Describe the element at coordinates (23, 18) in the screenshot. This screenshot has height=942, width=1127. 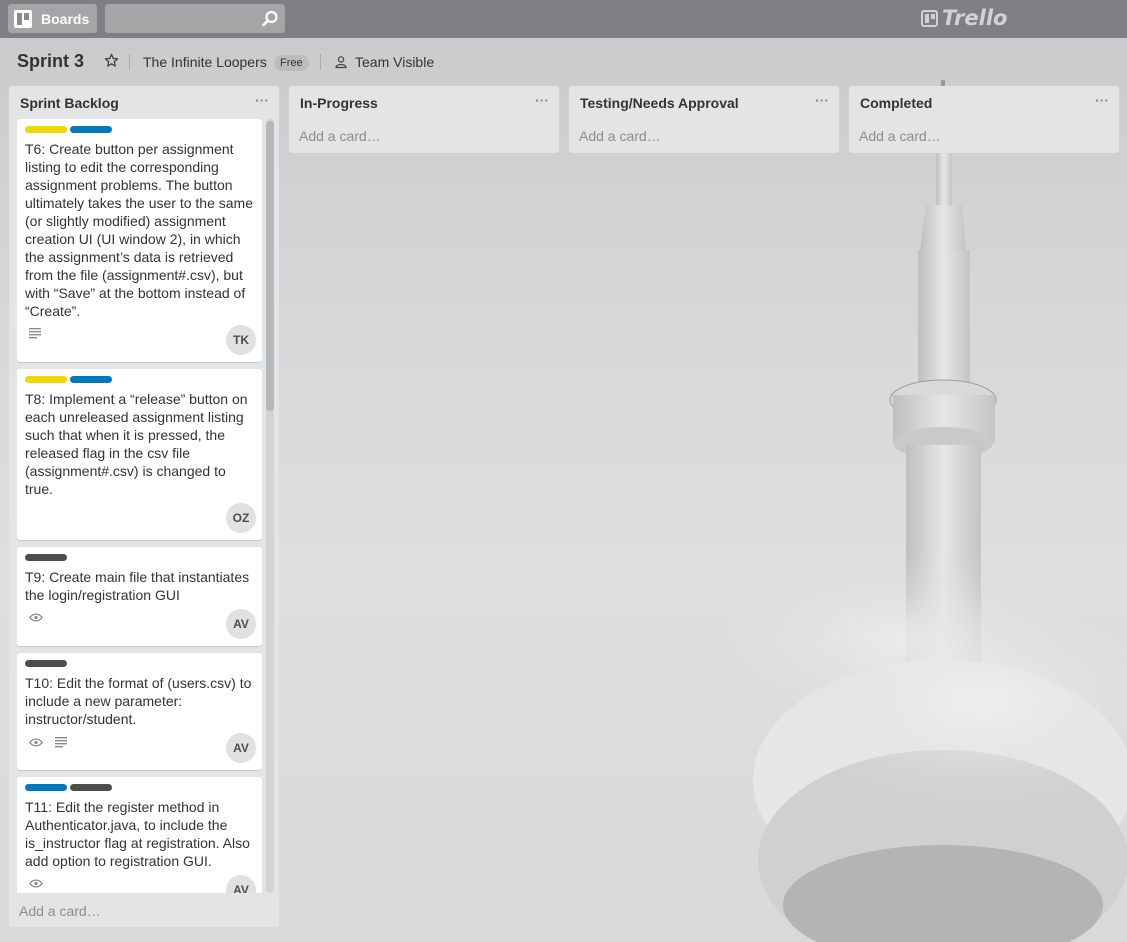
I see `boards-icon` at that location.